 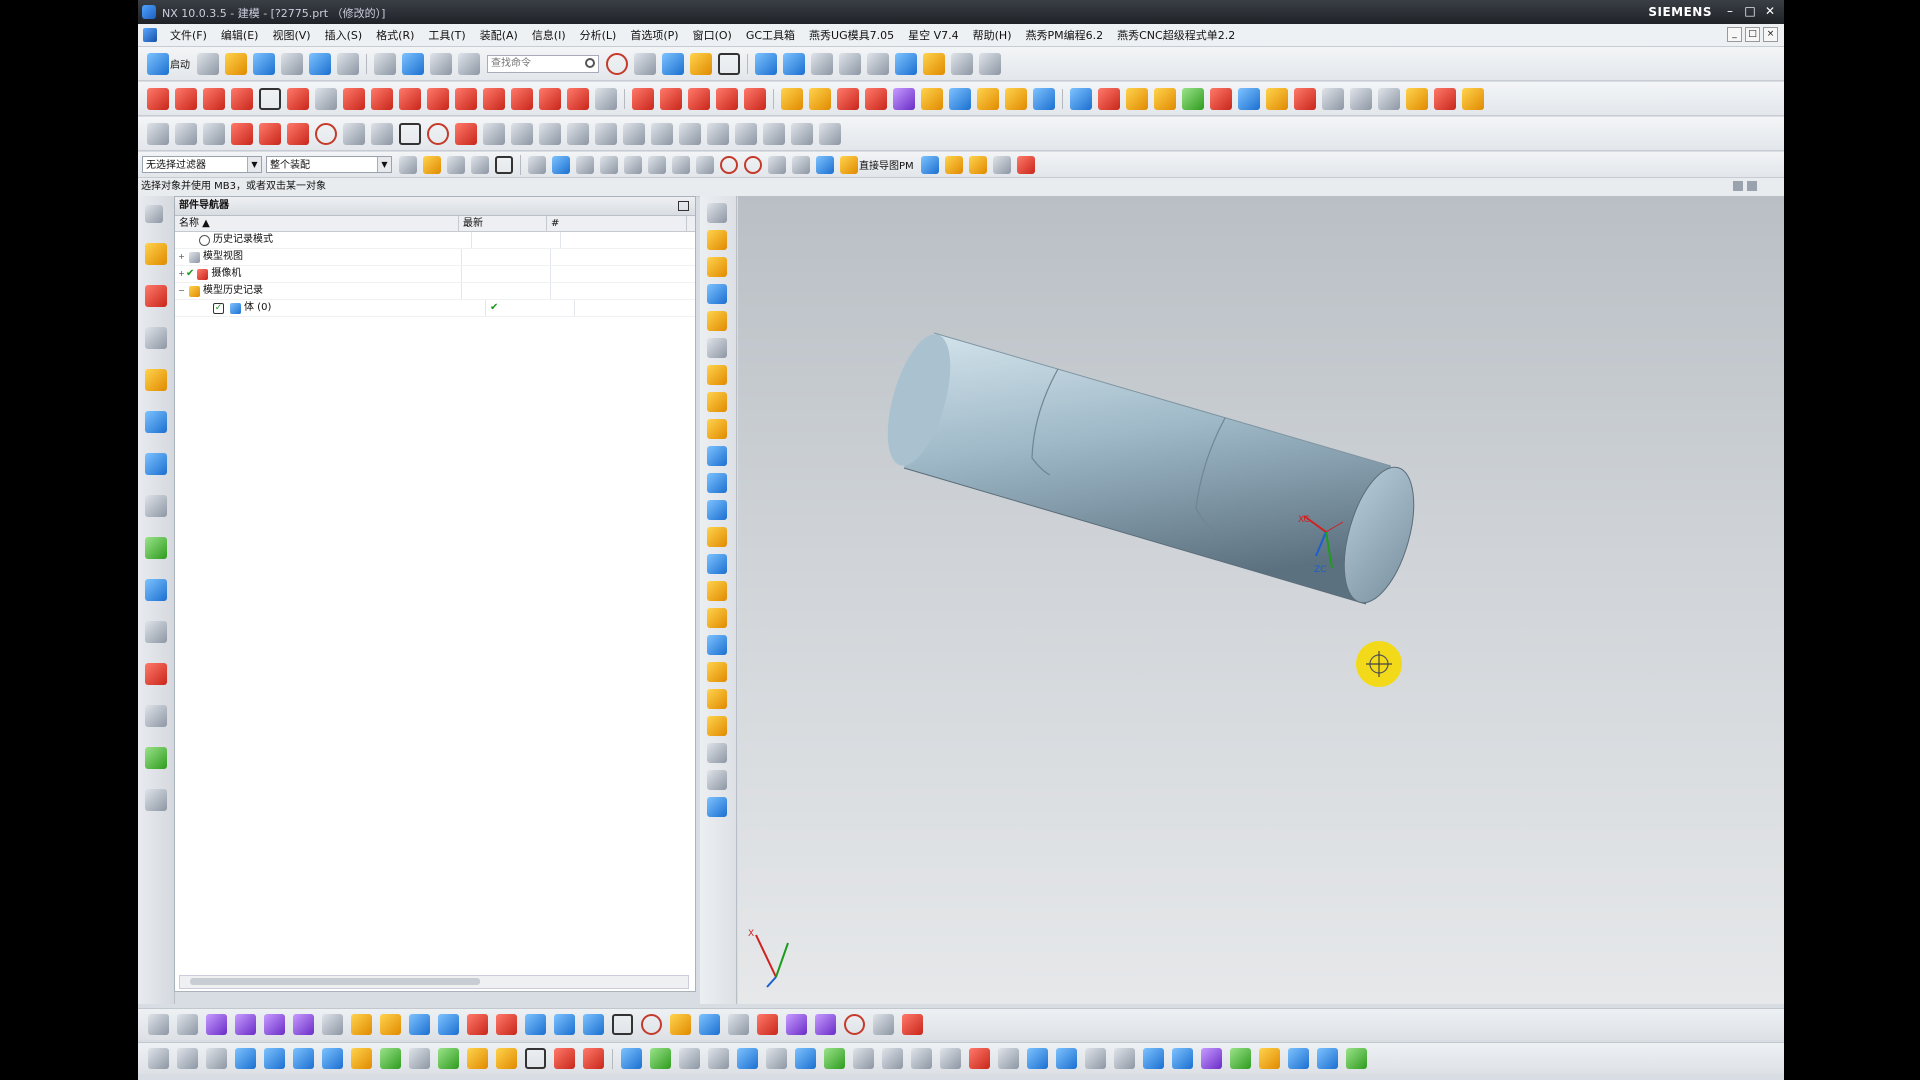 I want to click on quick-trim-icon, so click(x=606, y=133).